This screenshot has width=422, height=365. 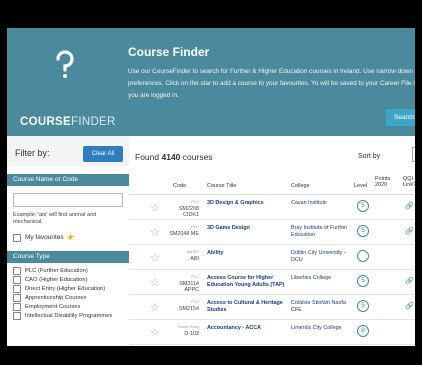 I want to click on course-type-option: PLC (Further Education), so click(x=68, y=270).